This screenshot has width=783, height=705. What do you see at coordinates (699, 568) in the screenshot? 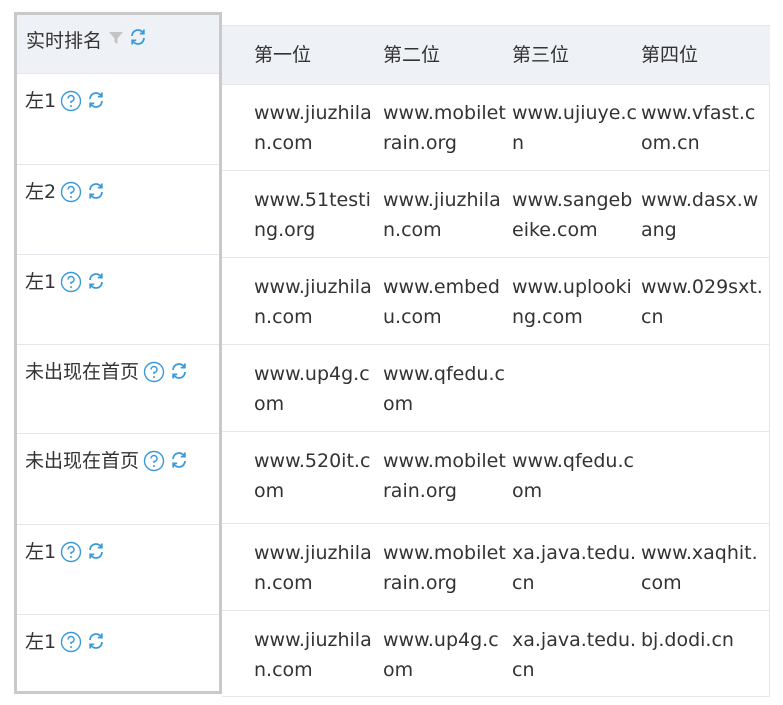
I see `site-cell: www.xaqhit.com` at bounding box center [699, 568].